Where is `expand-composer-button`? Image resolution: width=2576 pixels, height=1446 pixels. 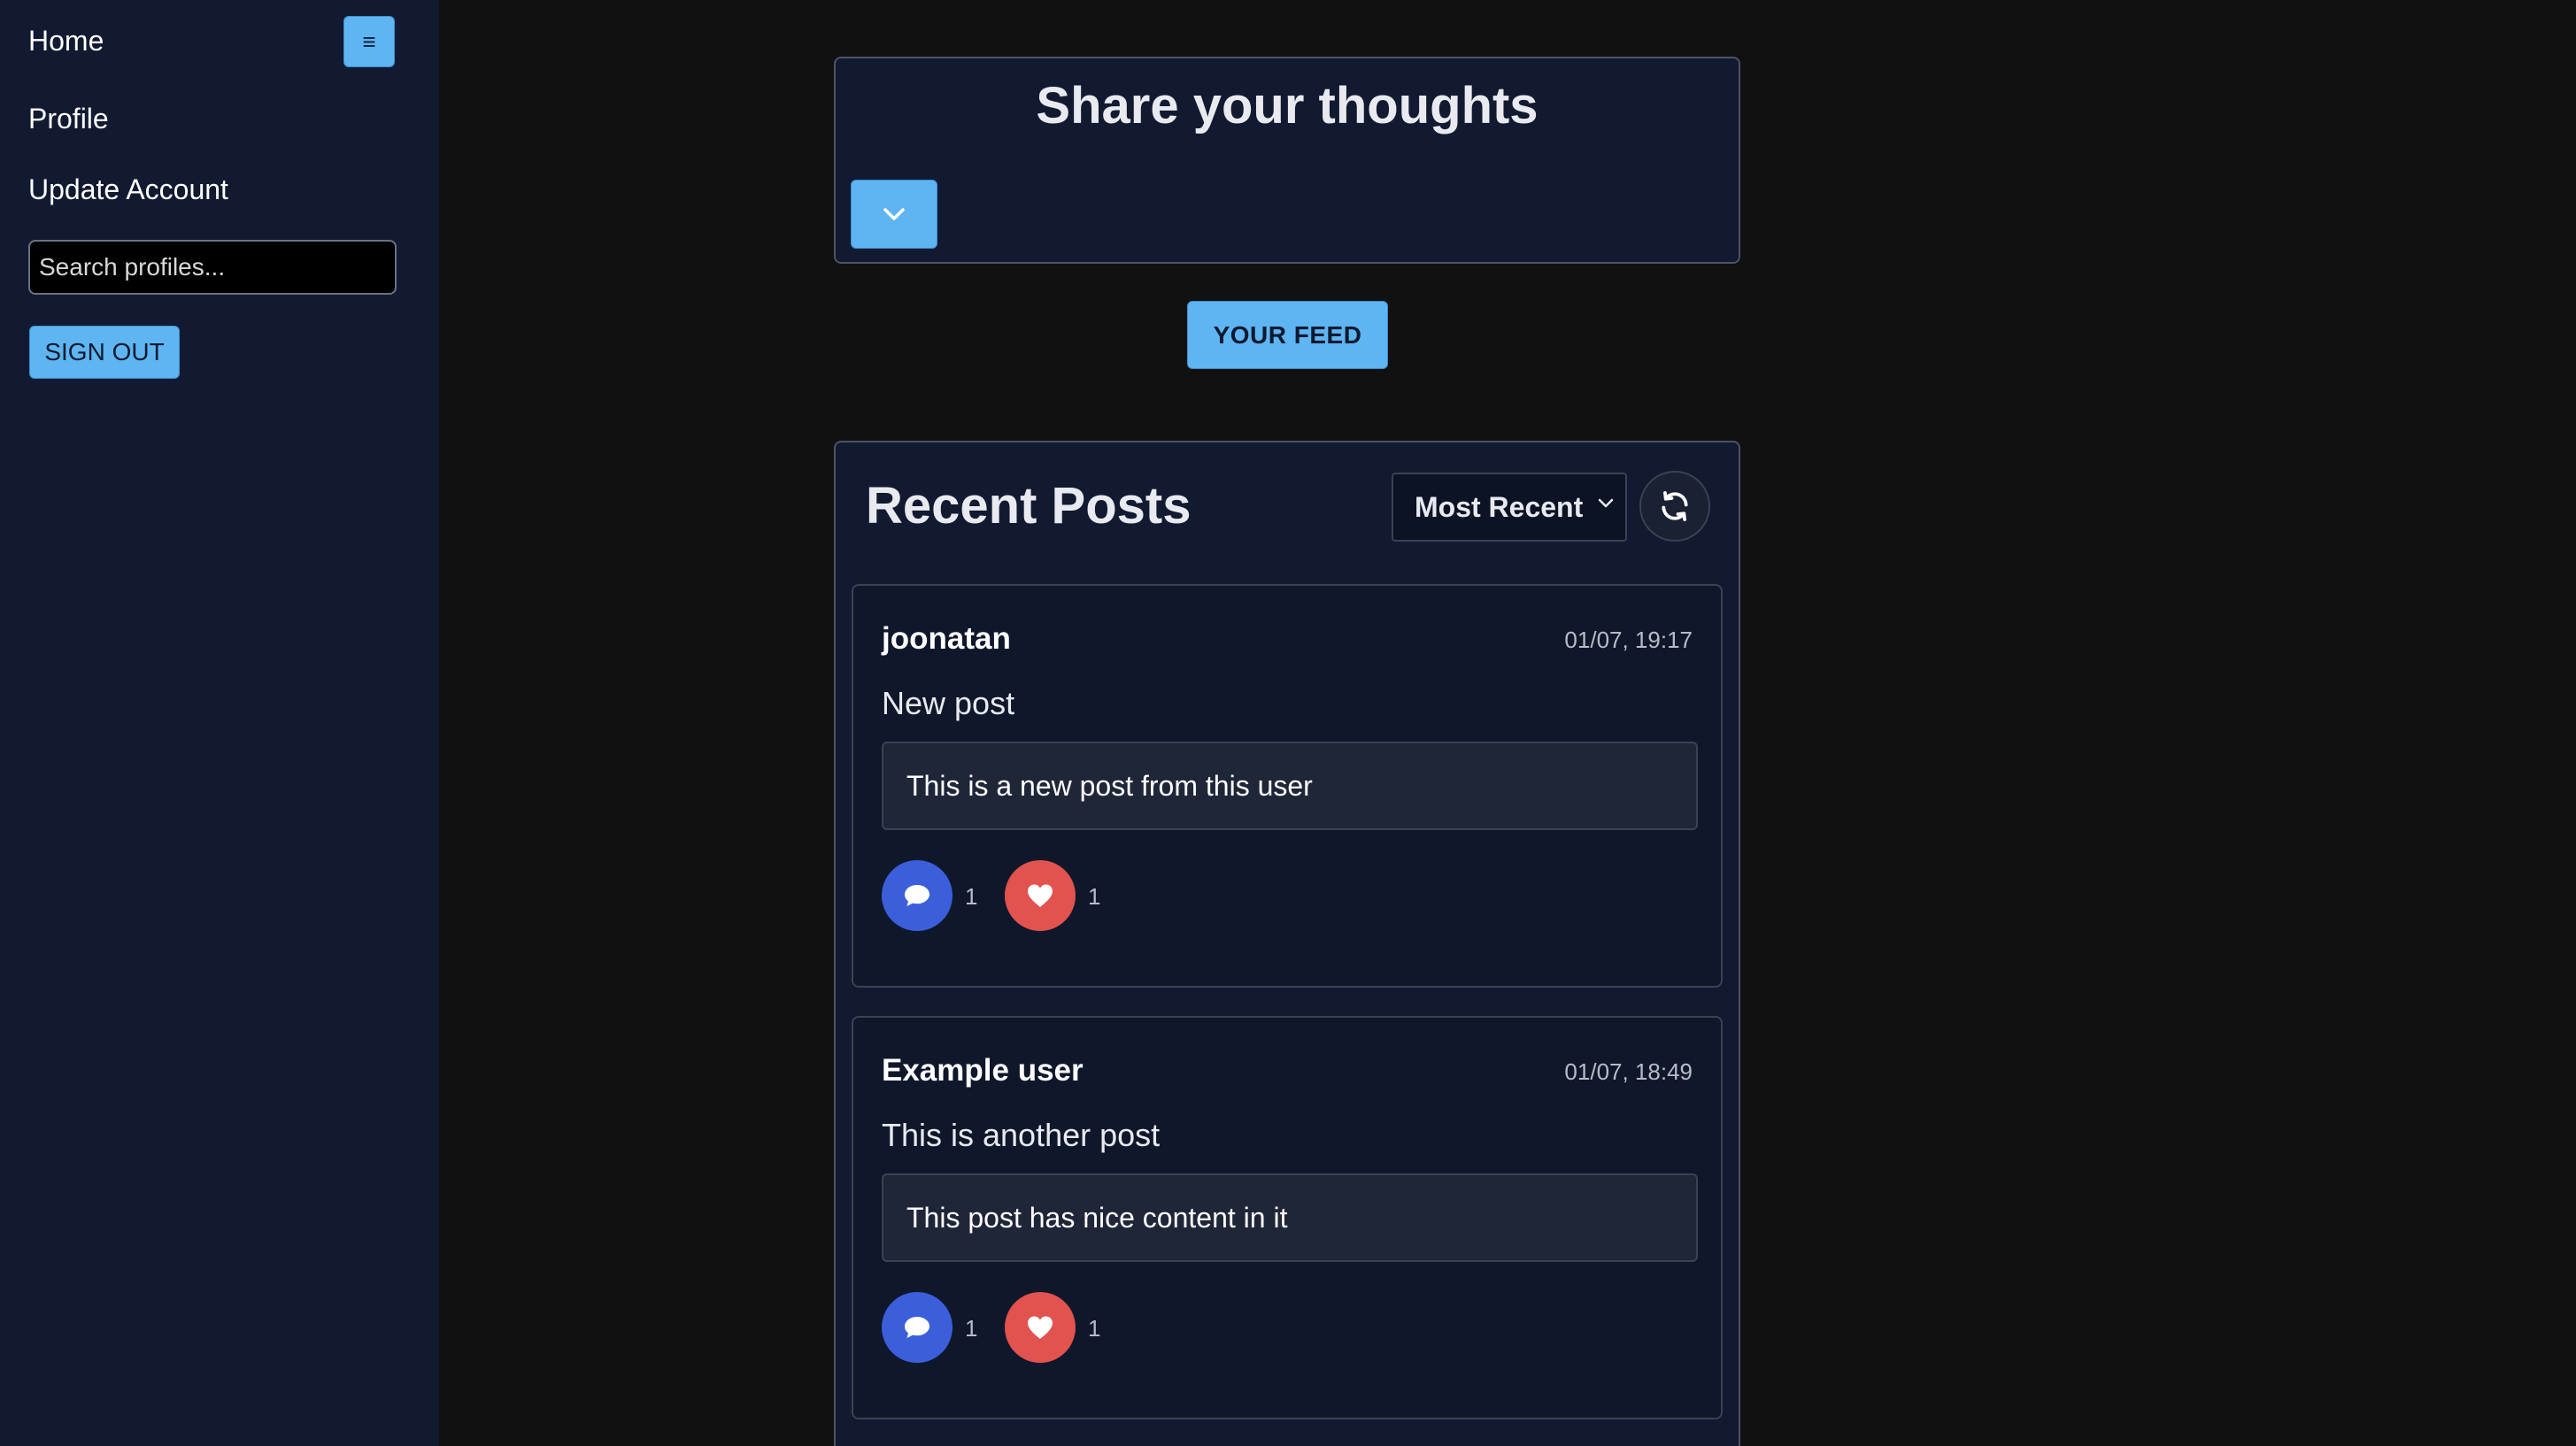 expand-composer-button is located at coordinates (894, 214).